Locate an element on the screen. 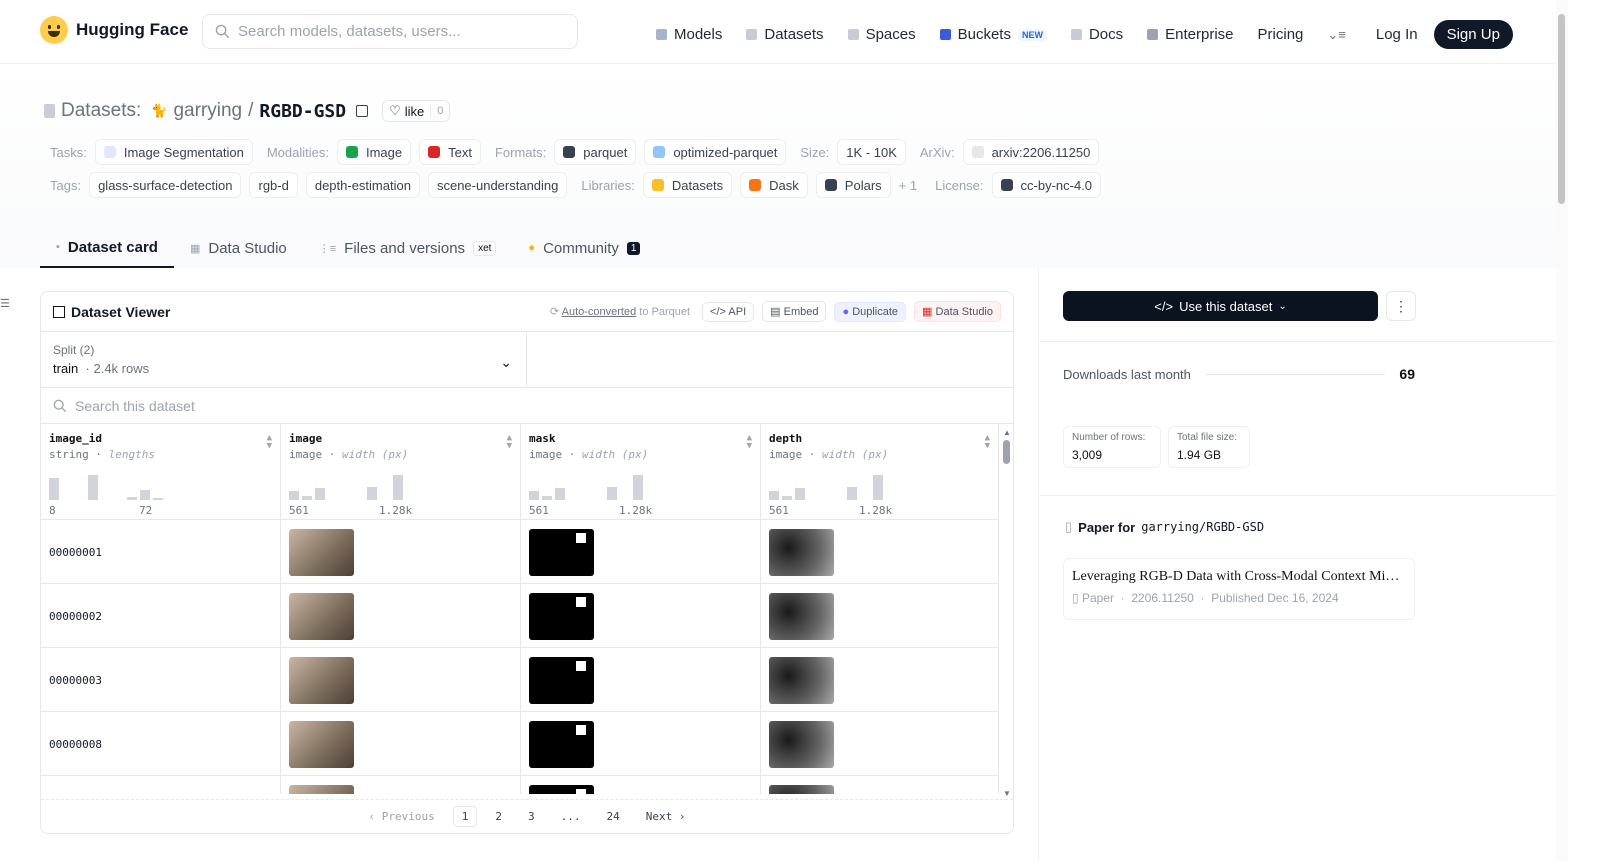 The height and width of the screenshot is (861, 1600). data-studio-button: ▦ Data Studio is located at coordinates (957, 311).